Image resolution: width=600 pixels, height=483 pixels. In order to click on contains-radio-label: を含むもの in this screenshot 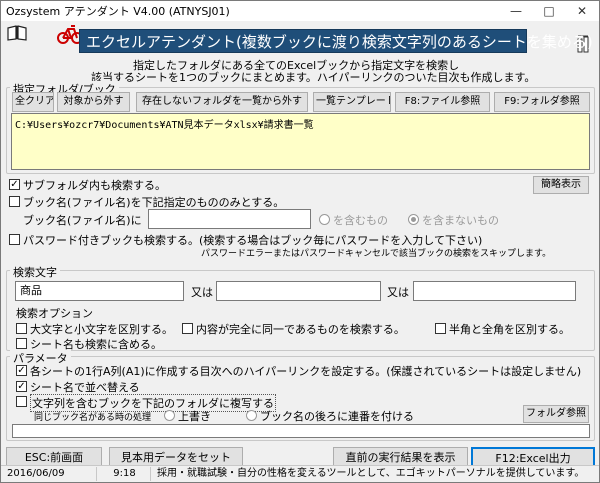, I will do `click(360, 220)`.